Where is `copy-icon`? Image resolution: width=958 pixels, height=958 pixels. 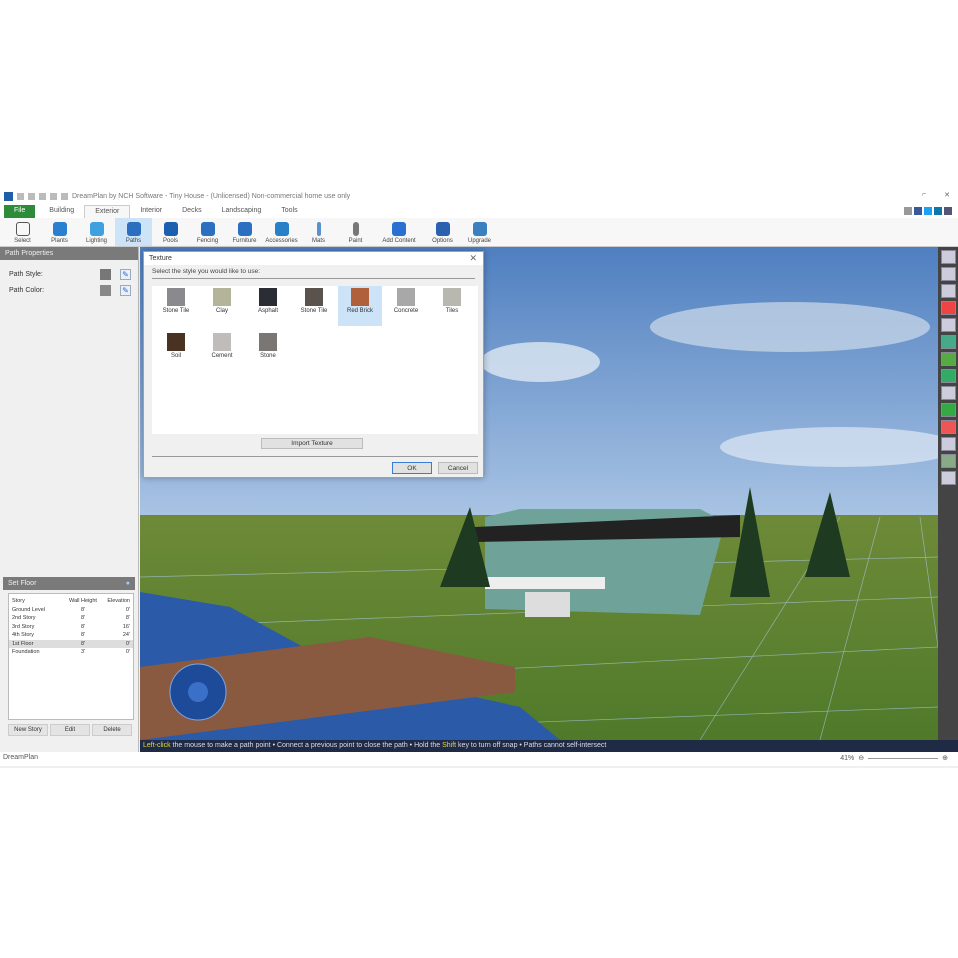
copy-icon is located at coordinates (948, 325).